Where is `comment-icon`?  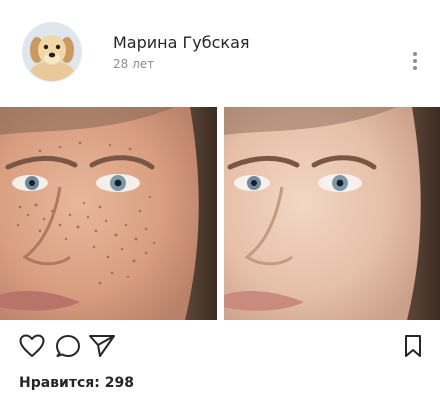
comment-icon is located at coordinates (68, 348).